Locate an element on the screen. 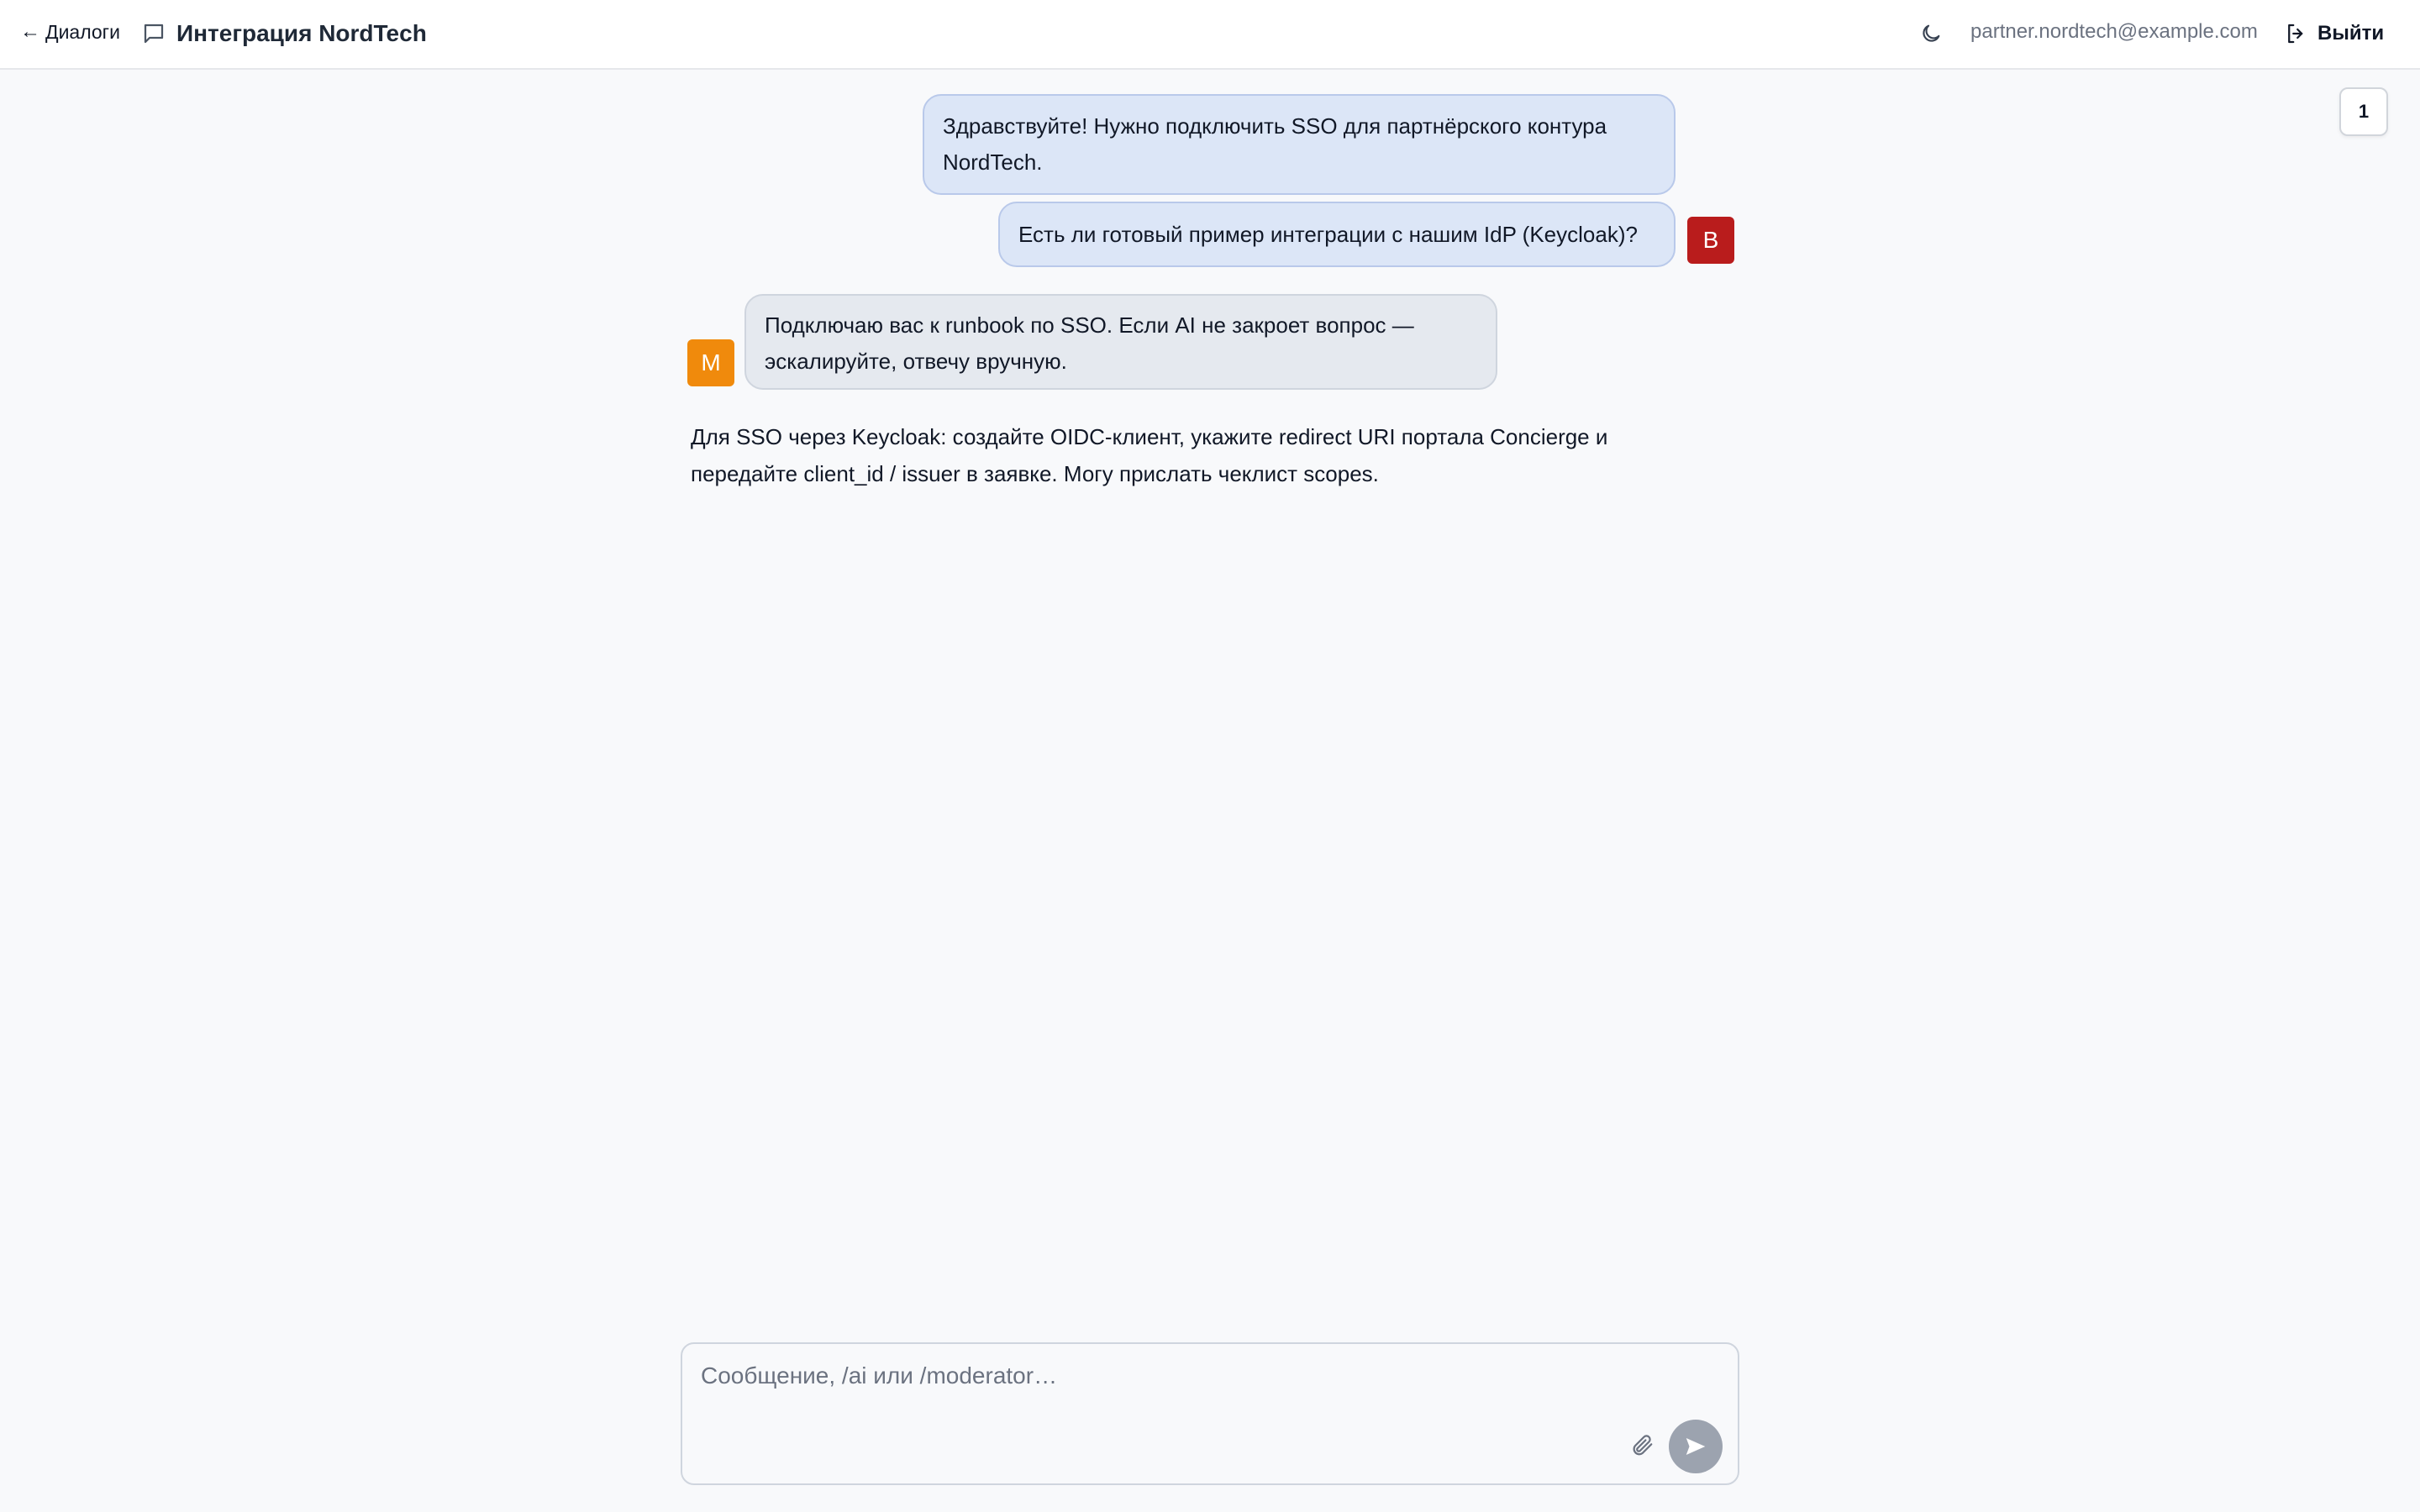 This screenshot has height=1512, width=2420. logout-icon is located at coordinates (2295, 34).